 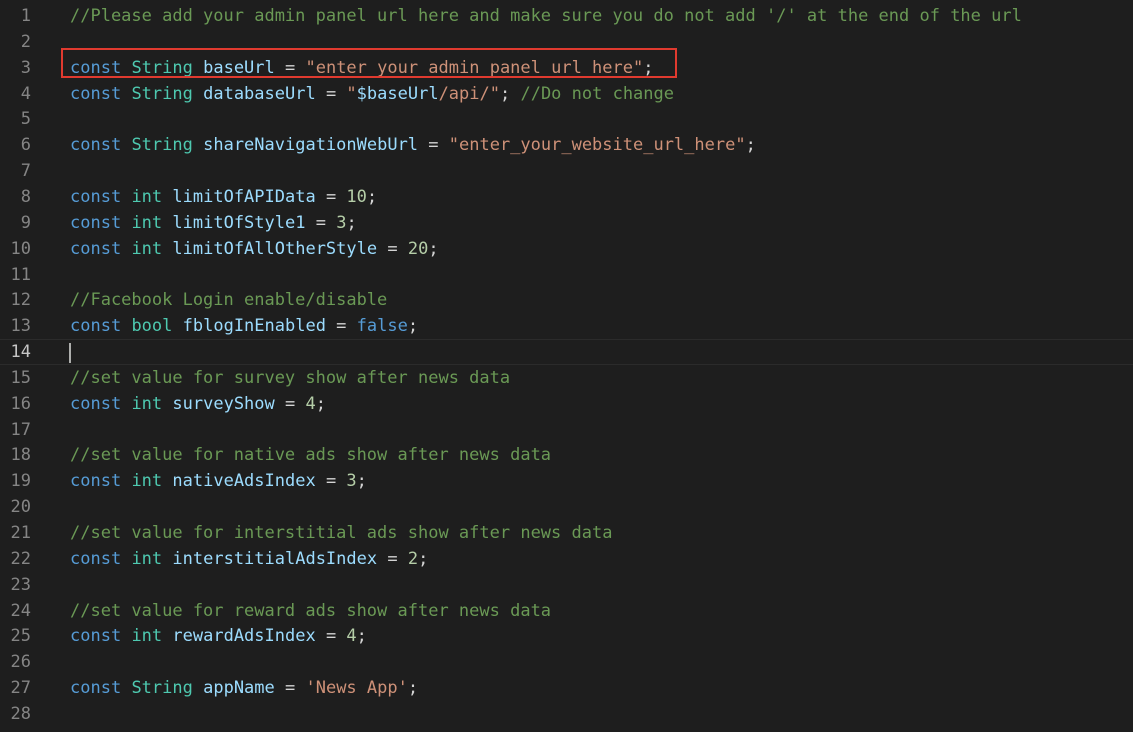 What do you see at coordinates (70, 353) in the screenshot?
I see `text-cursor` at bounding box center [70, 353].